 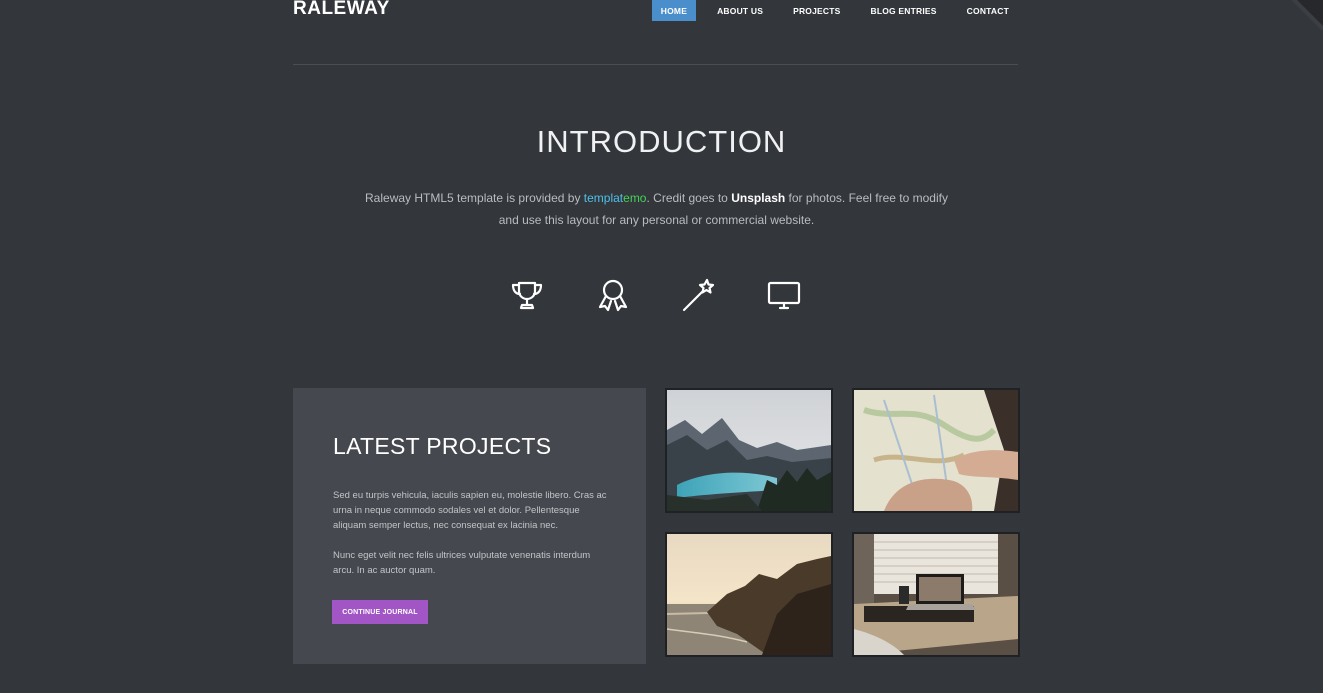 I want to click on thumbnail-coastal-cliff, so click(x=749, y=594).